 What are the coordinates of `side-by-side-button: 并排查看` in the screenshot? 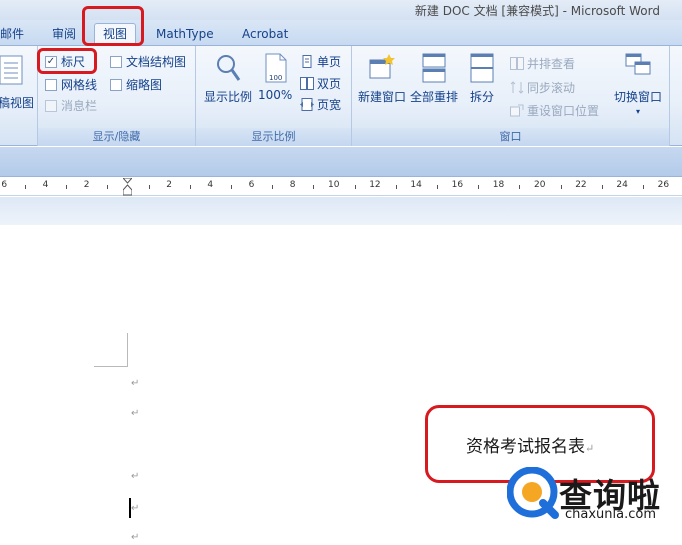 It's located at (542, 63).